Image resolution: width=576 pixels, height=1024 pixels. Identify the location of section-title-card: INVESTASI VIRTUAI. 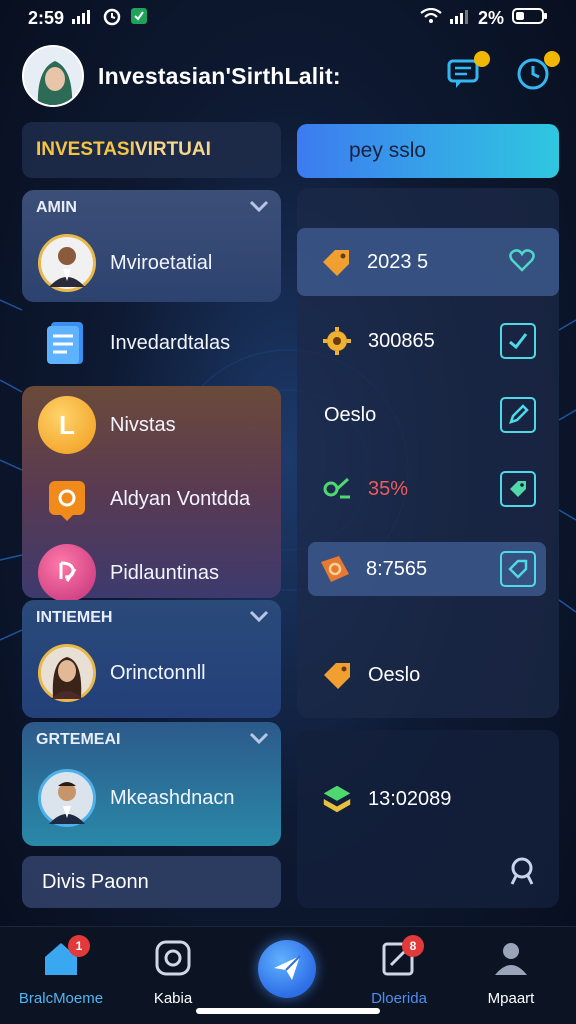
(151, 150).